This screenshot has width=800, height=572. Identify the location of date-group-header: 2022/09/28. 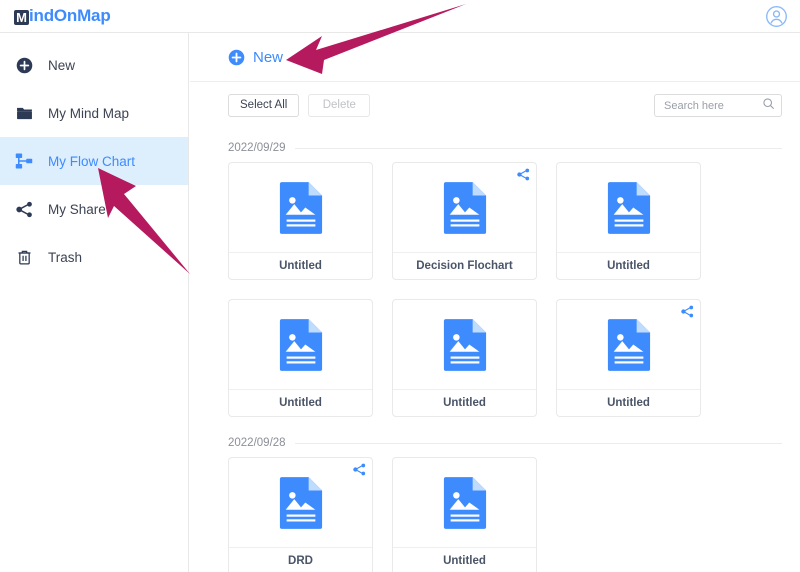
(505, 443).